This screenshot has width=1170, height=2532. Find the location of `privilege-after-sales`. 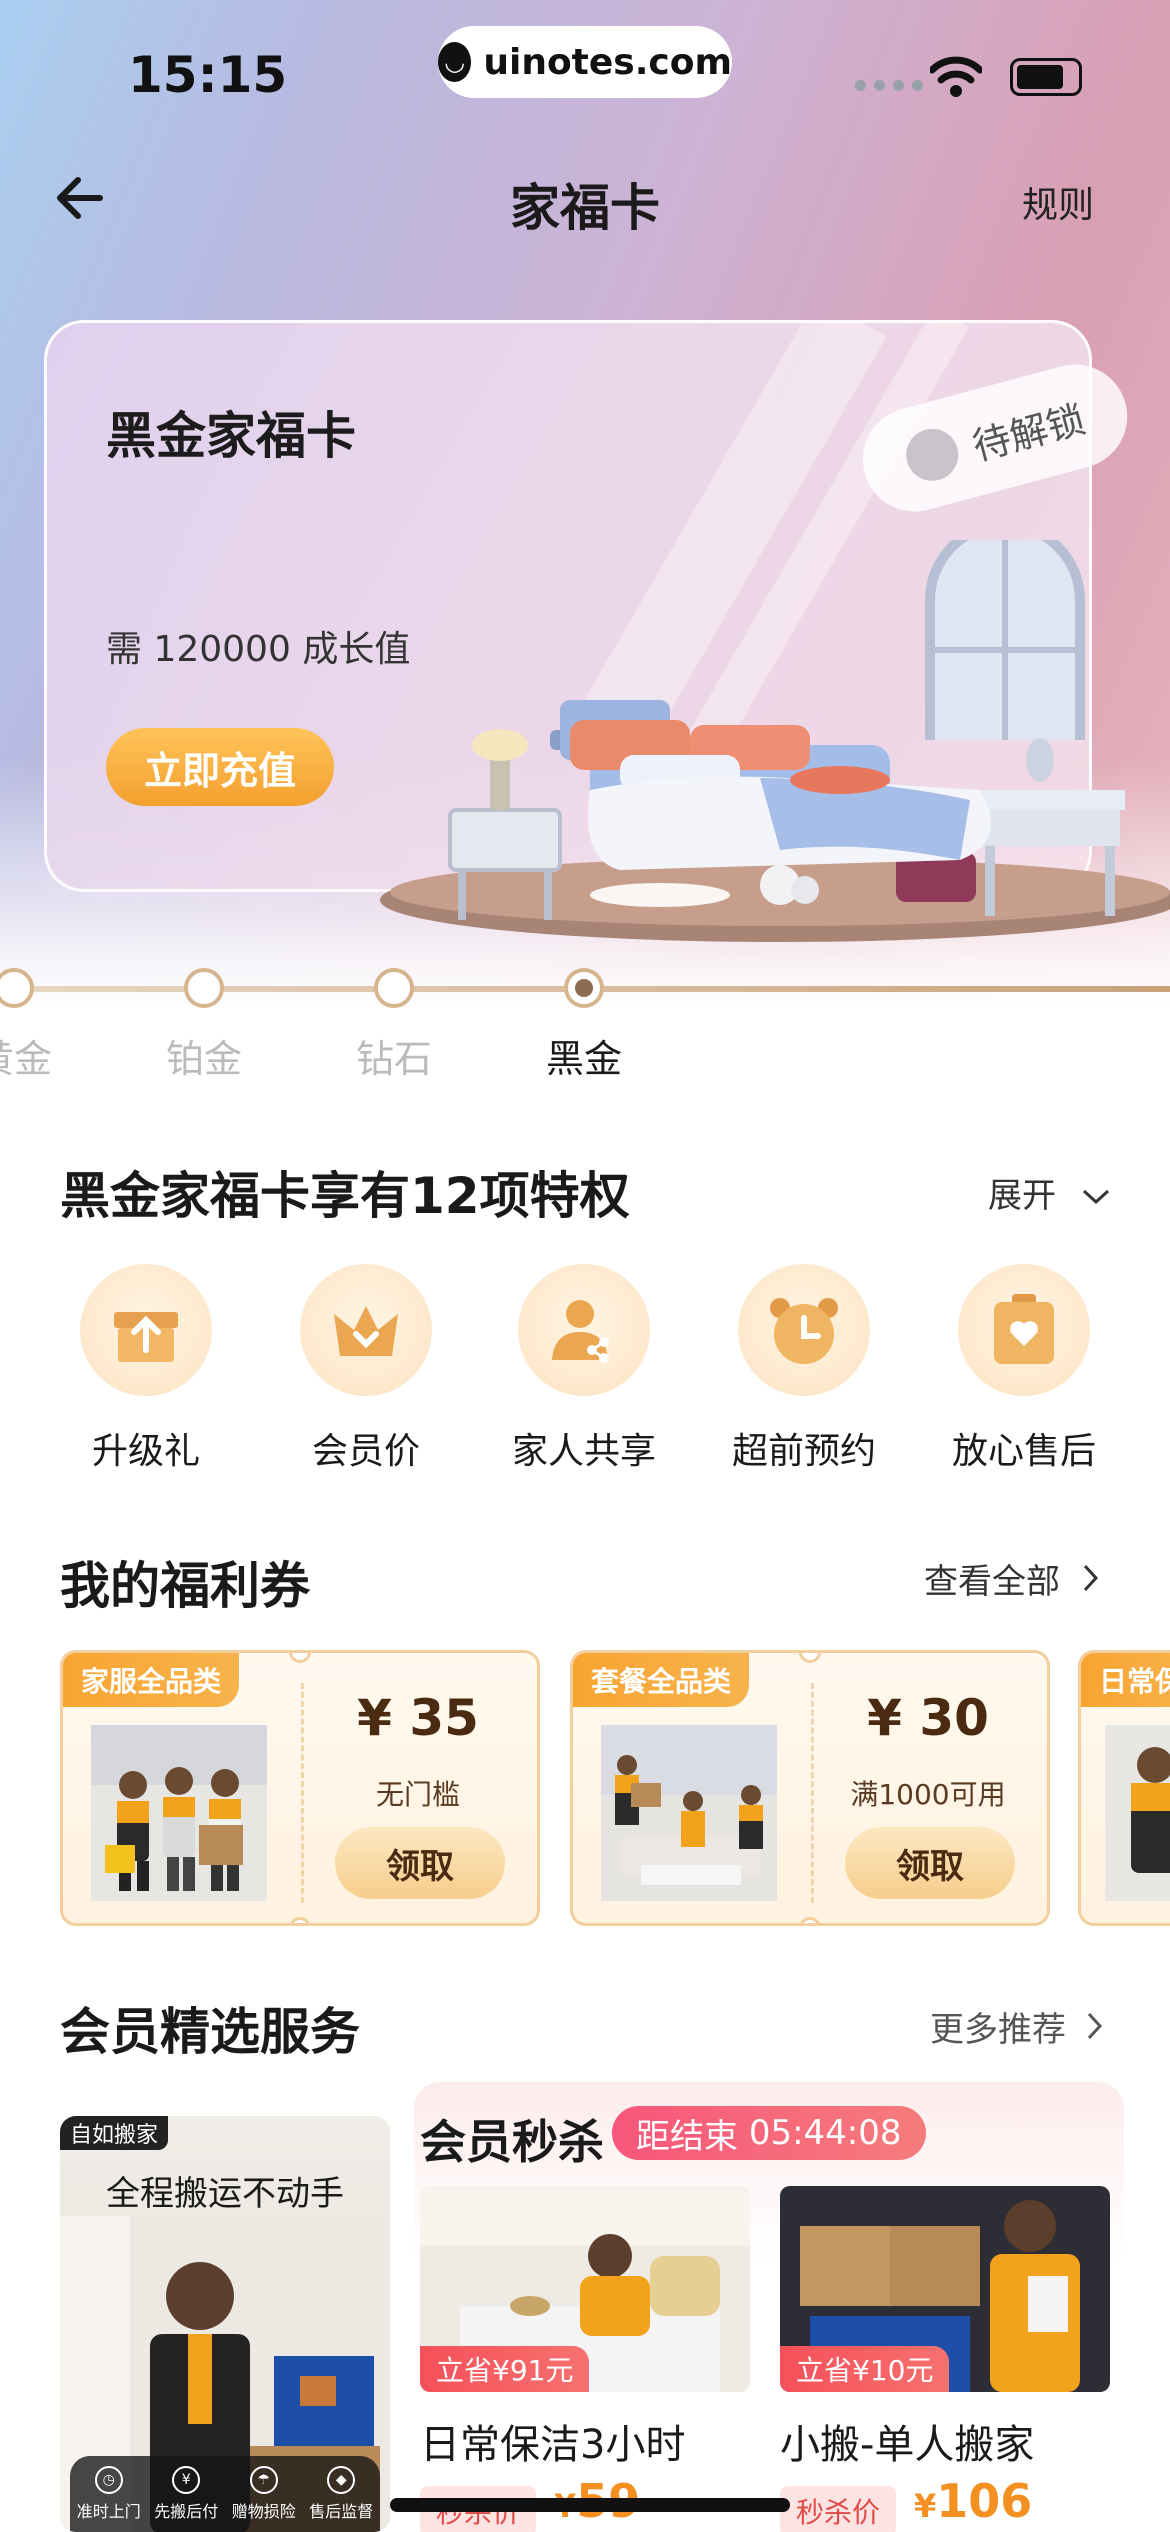

privilege-after-sales is located at coordinates (1024, 1330).